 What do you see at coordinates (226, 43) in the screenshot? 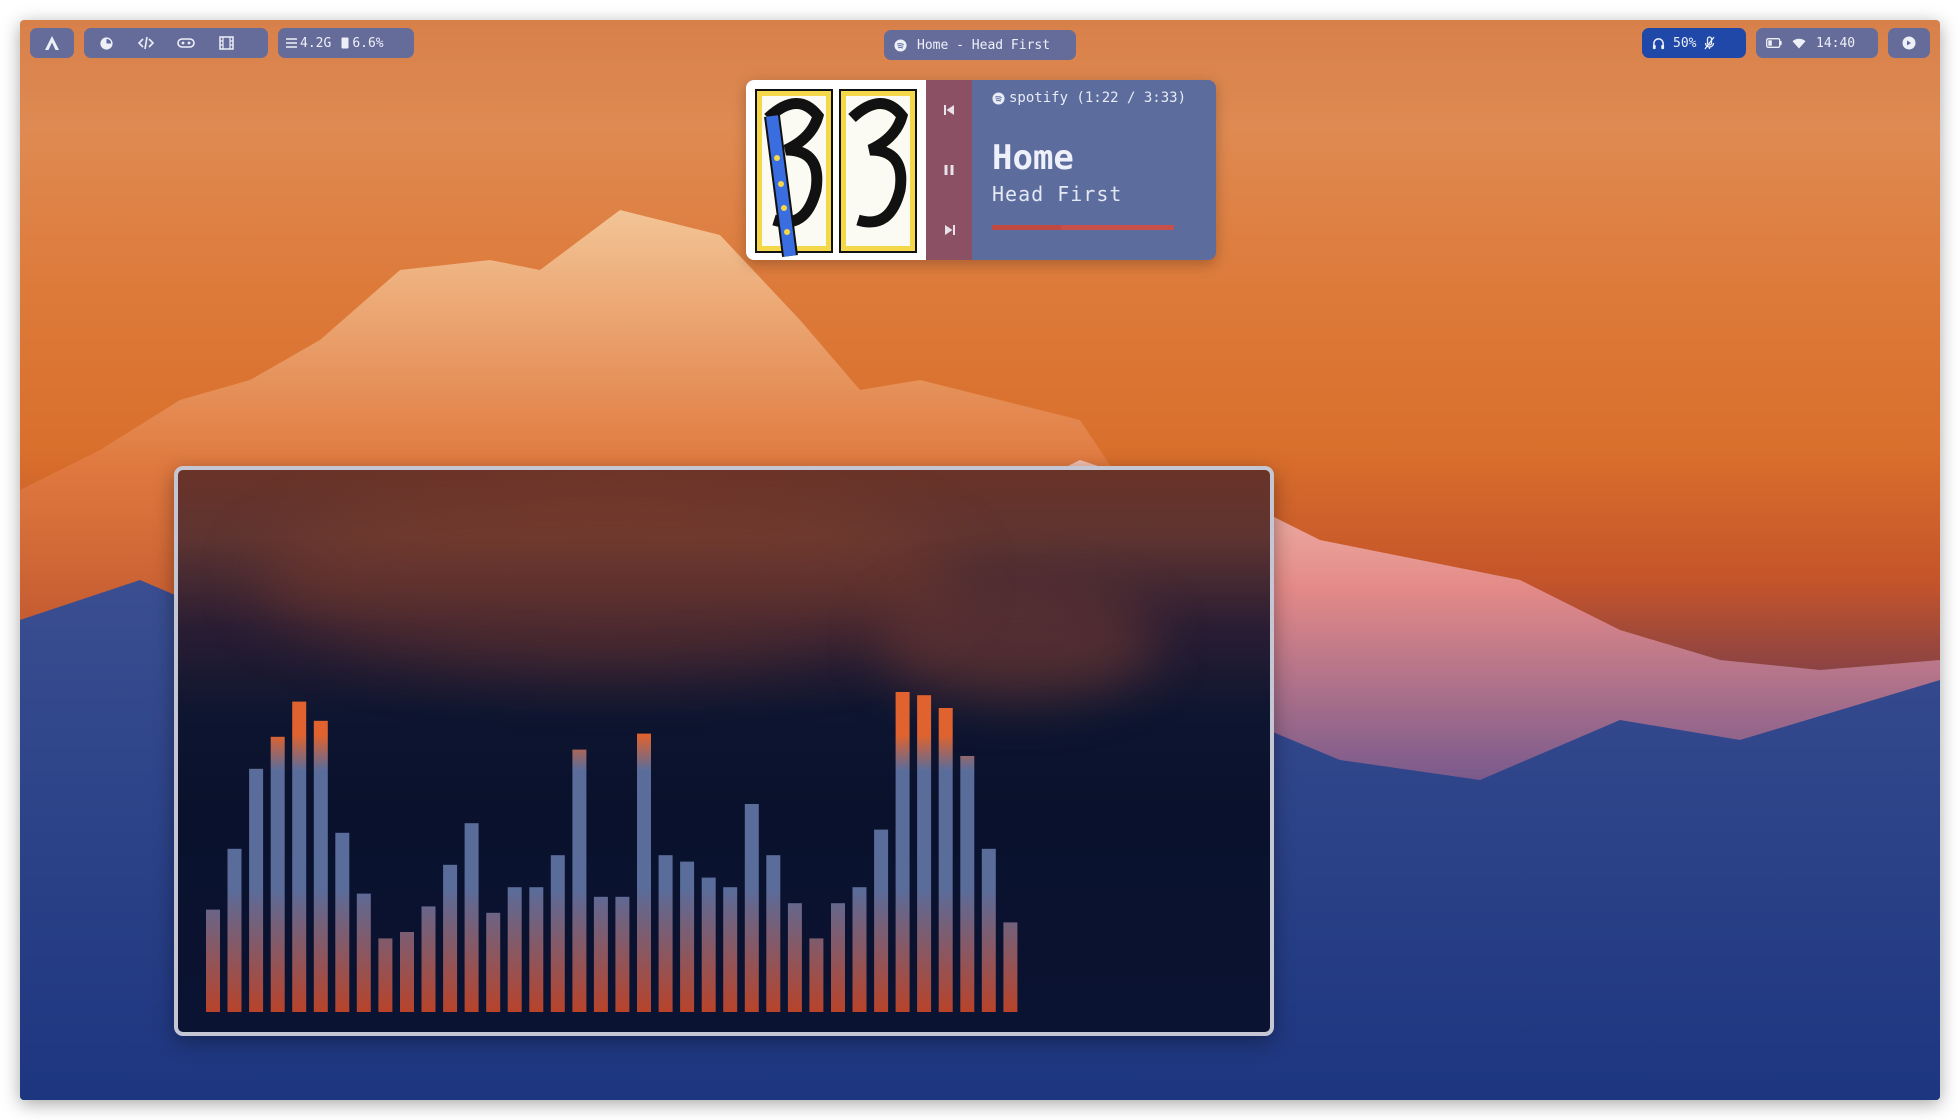
I see `film-icon` at bounding box center [226, 43].